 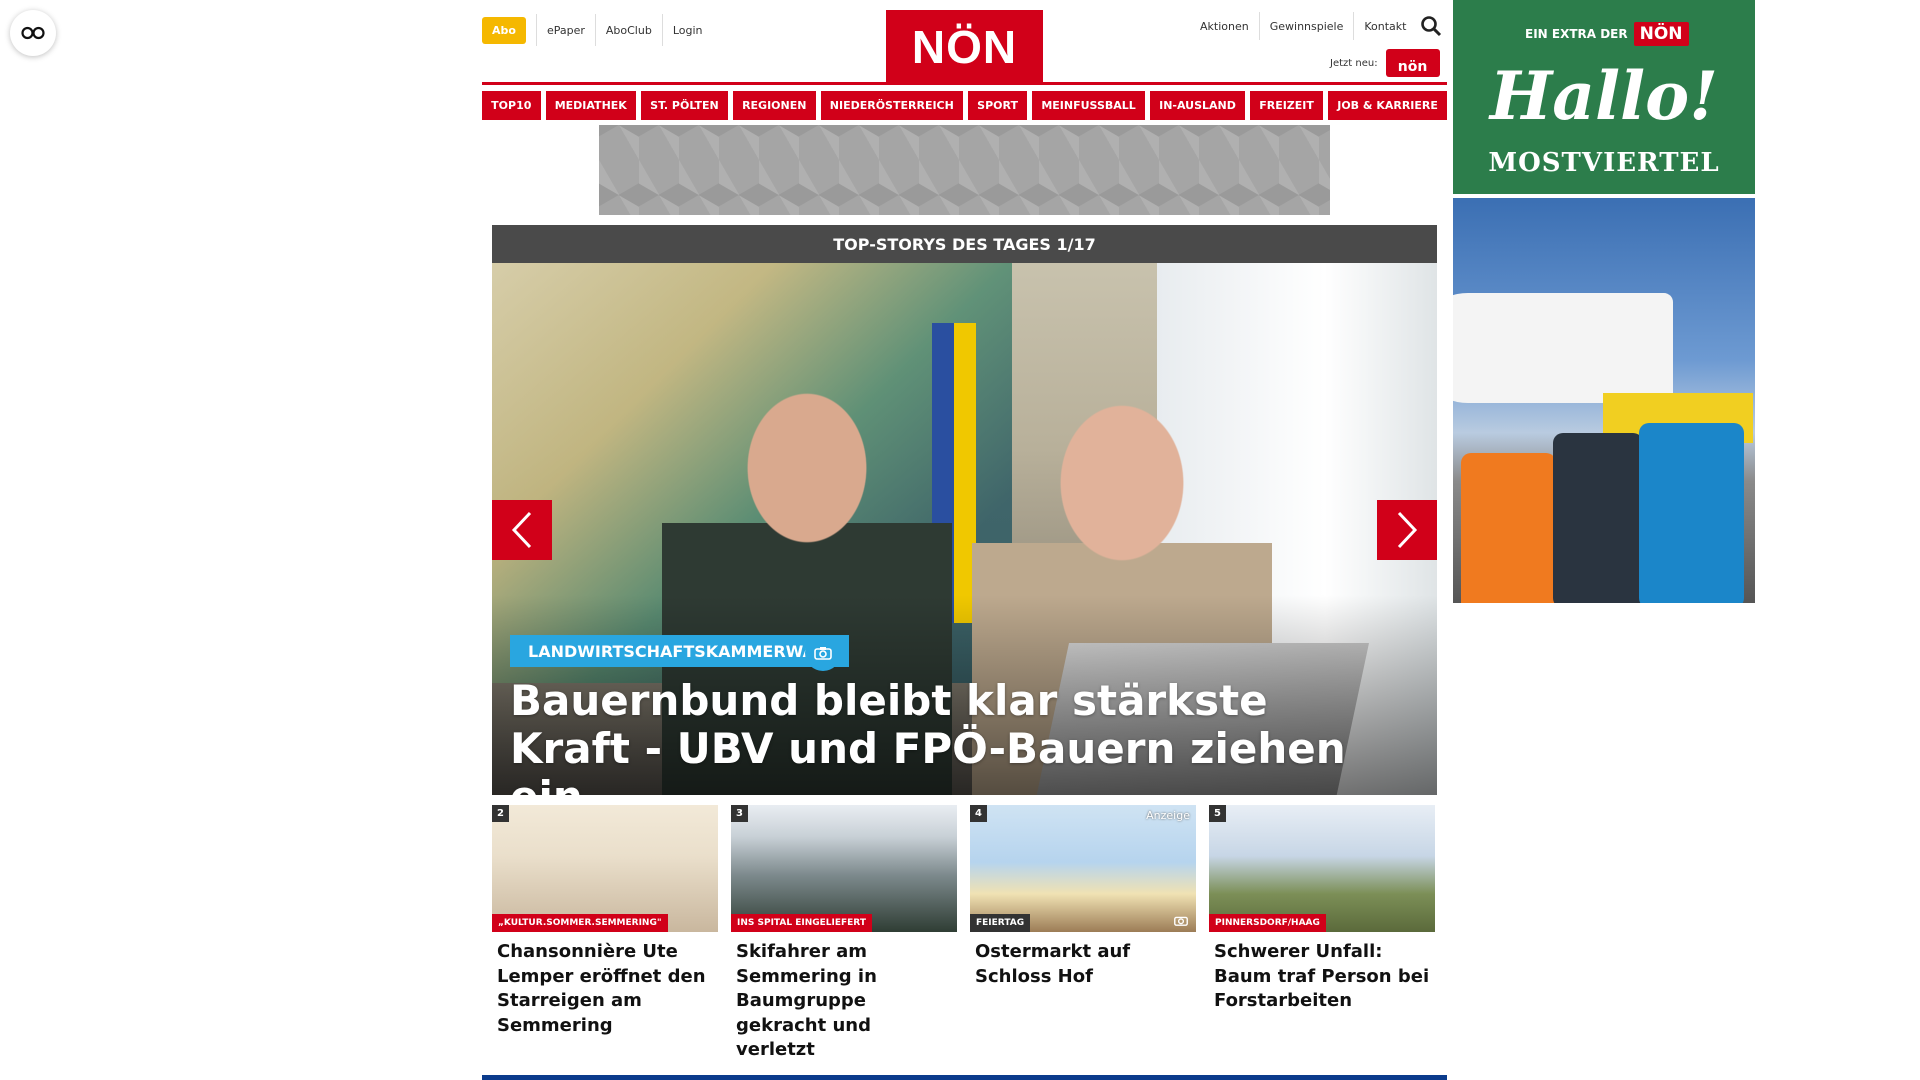 What do you see at coordinates (1217, 813) in the screenshot?
I see `story-number: 5` at bounding box center [1217, 813].